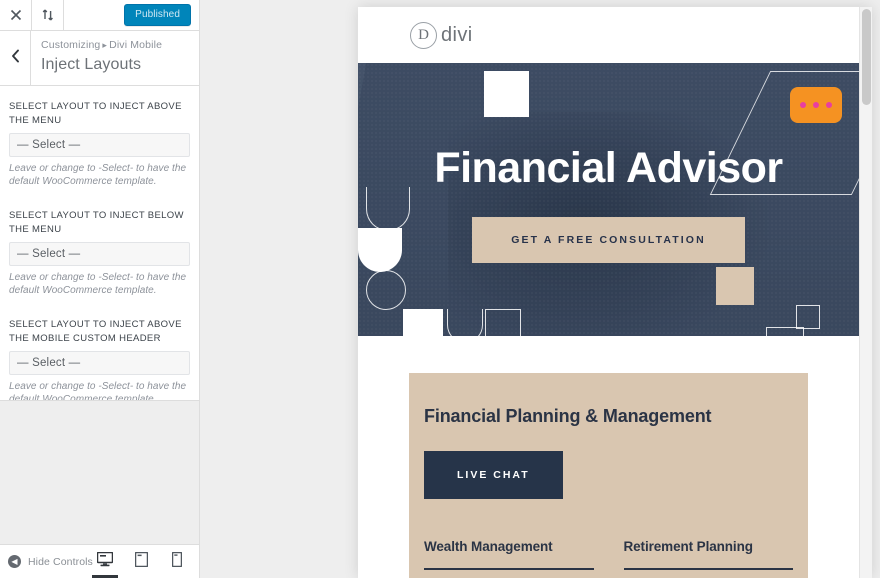 The width and height of the screenshot is (880, 578). I want to click on hero-shape-tan-square, so click(735, 286).